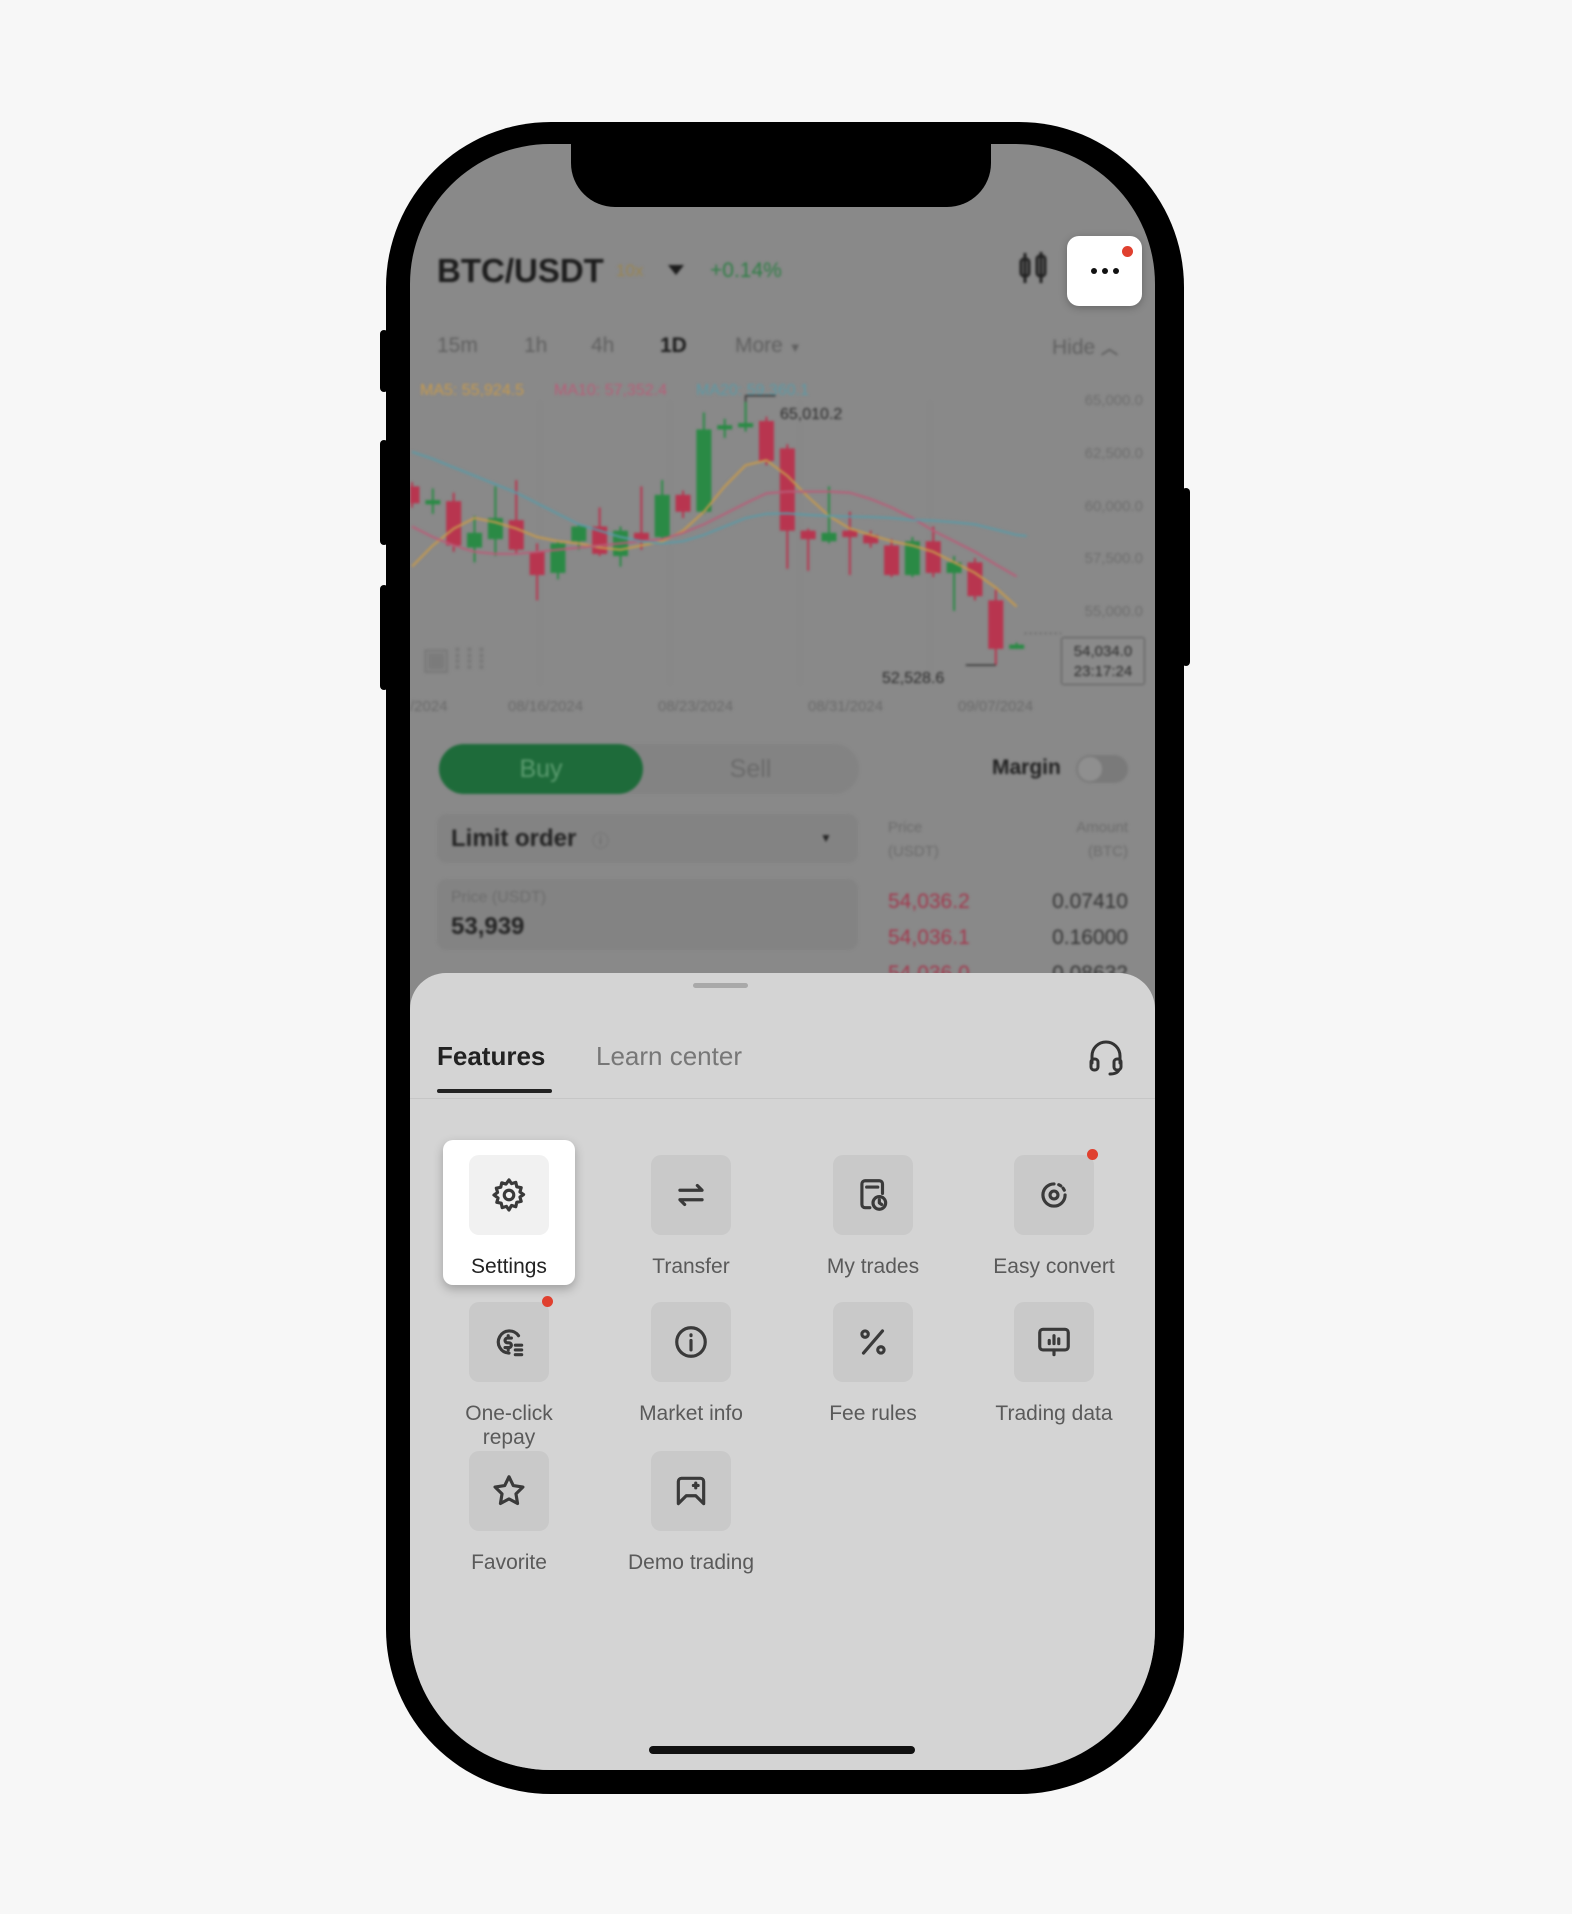  I want to click on ask-price: 54,036.2, so click(929, 902).